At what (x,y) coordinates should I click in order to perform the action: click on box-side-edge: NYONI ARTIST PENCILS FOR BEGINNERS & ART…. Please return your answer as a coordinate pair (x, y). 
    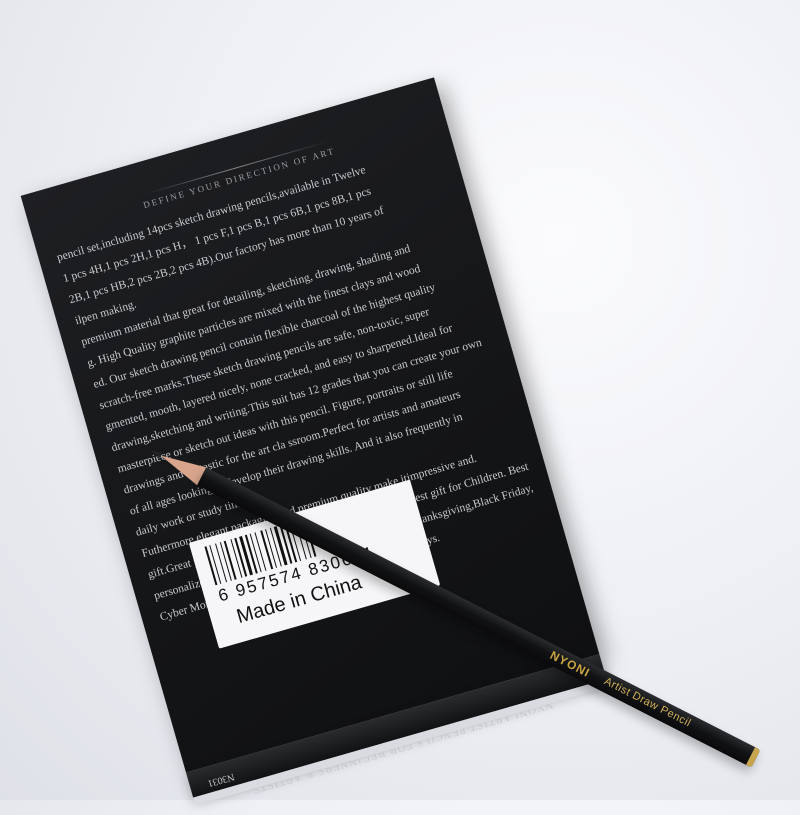
    Looking at the image, I should click on (396, 726).